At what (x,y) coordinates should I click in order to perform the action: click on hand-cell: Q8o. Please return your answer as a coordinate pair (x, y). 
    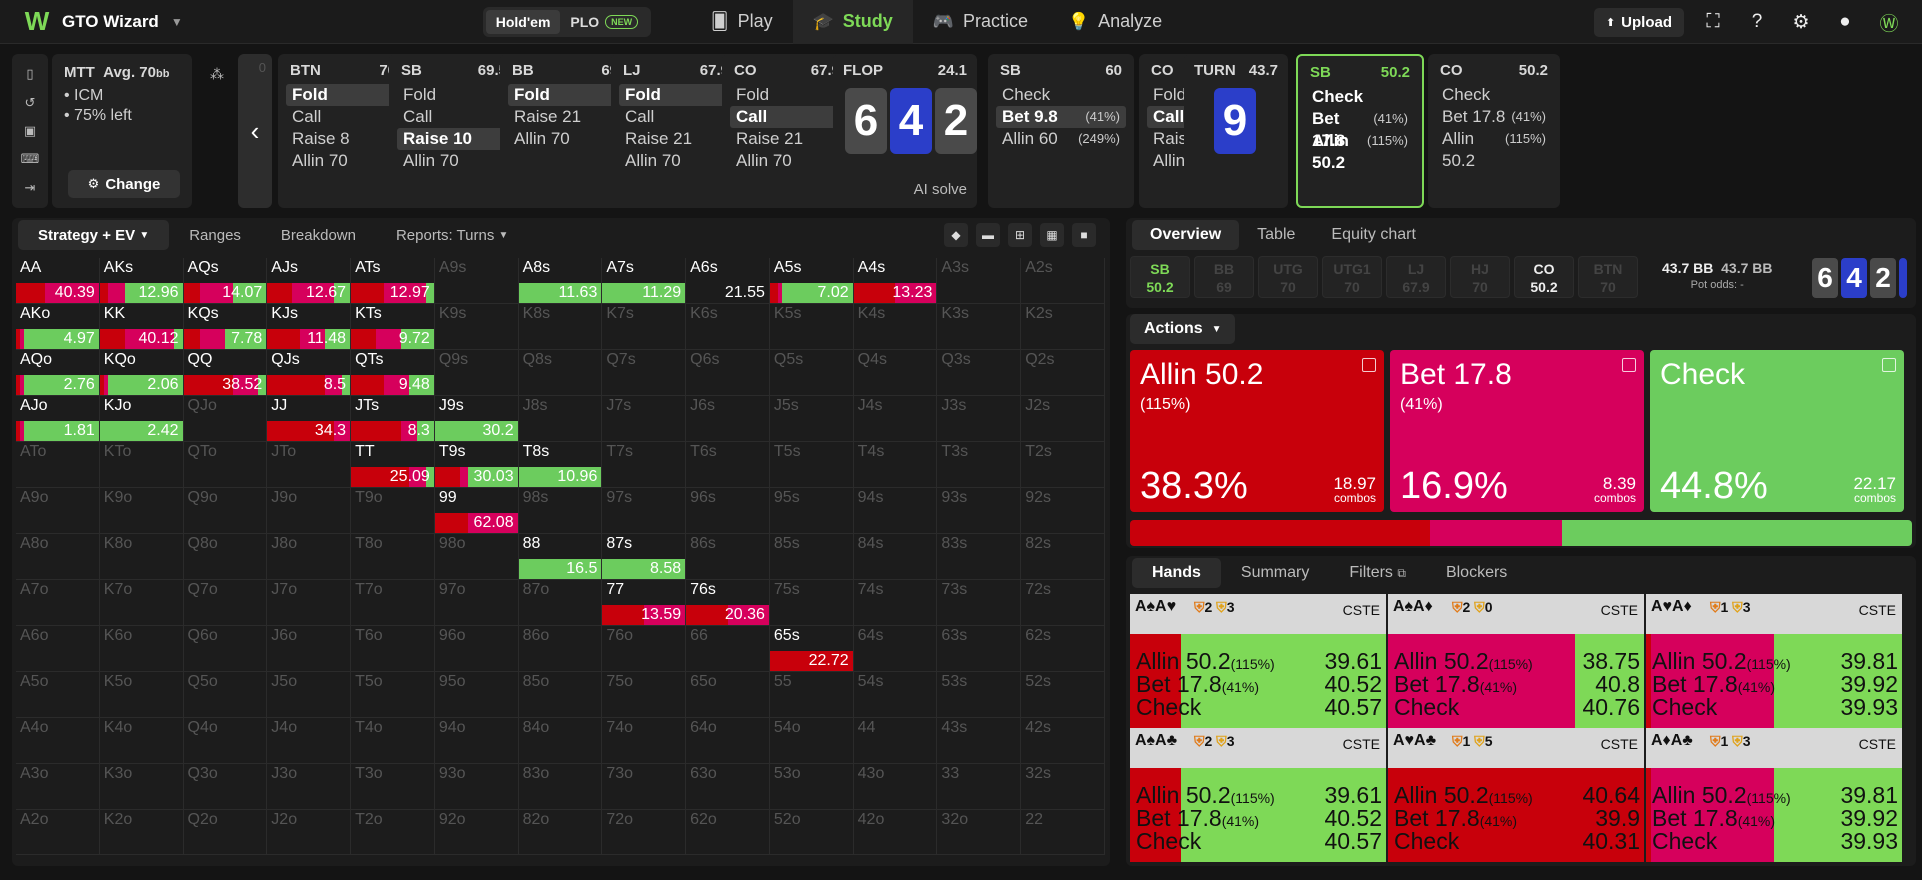
    Looking at the image, I should click on (225, 556).